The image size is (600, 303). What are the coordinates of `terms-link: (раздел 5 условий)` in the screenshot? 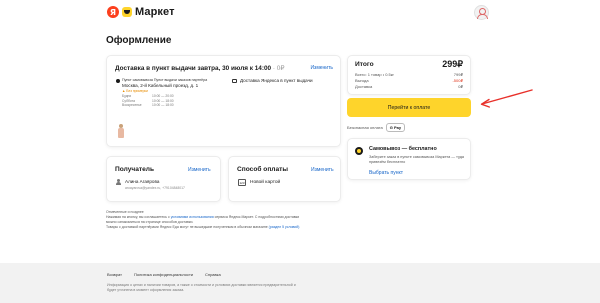 It's located at (284, 227).